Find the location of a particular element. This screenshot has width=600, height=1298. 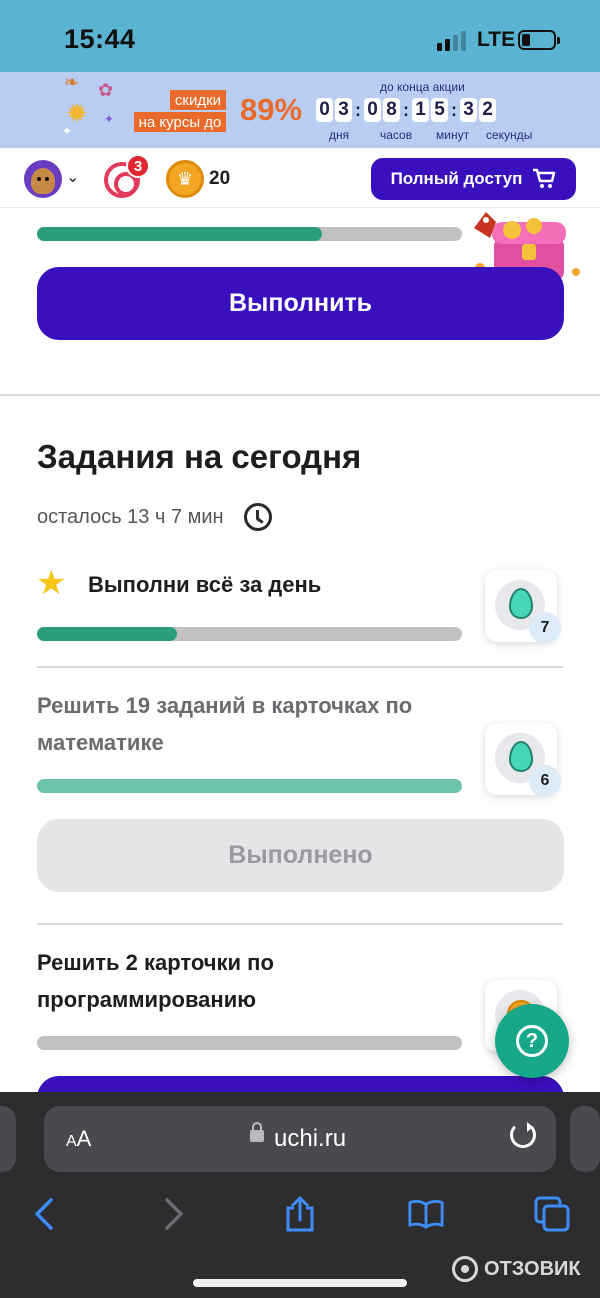

tabs-icon is located at coordinates (552, 1214).